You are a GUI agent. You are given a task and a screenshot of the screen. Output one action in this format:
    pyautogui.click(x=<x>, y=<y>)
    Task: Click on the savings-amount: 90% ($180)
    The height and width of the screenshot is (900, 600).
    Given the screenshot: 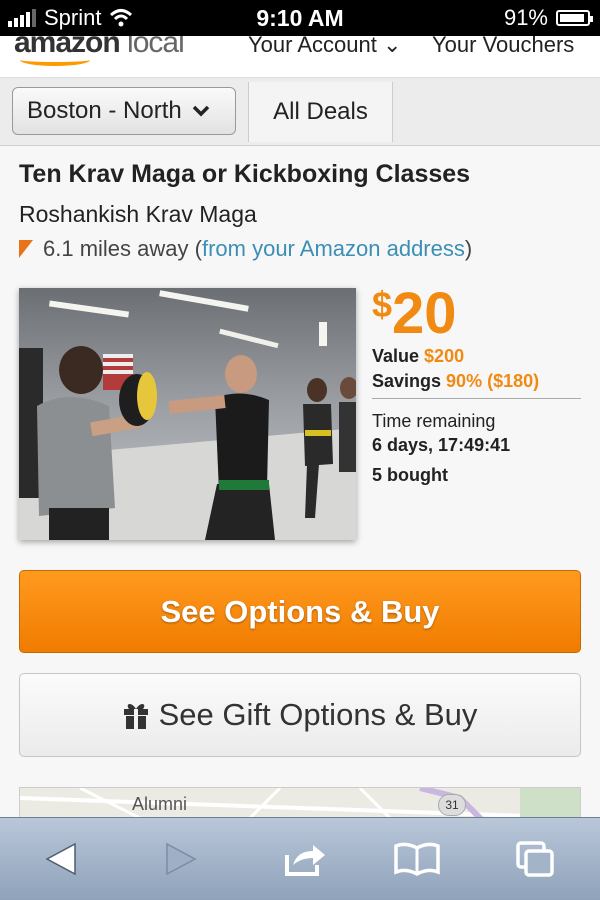 What is the action you would take?
    pyautogui.click(x=493, y=381)
    